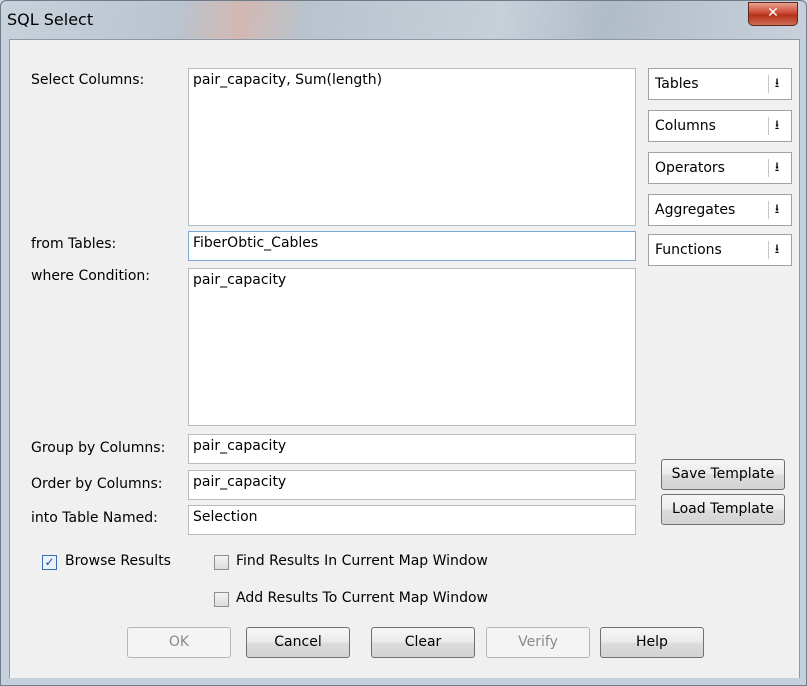  Describe the element at coordinates (403, 20) in the screenshot. I see `title-bar: SQL Select ✕` at that location.